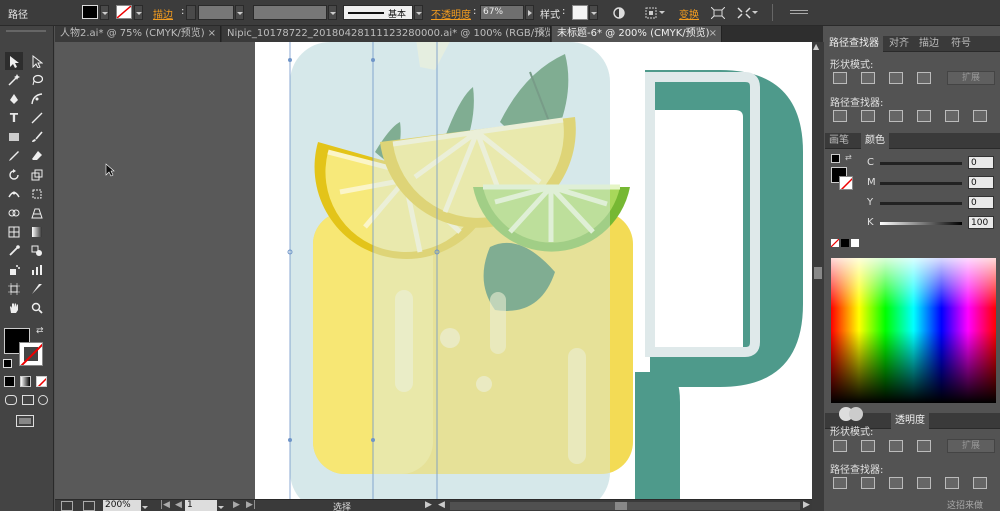 The height and width of the screenshot is (511, 1000). What do you see at coordinates (625, 506) in the screenshot?
I see `horizontal-scrollbar` at bounding box center [625, 506].